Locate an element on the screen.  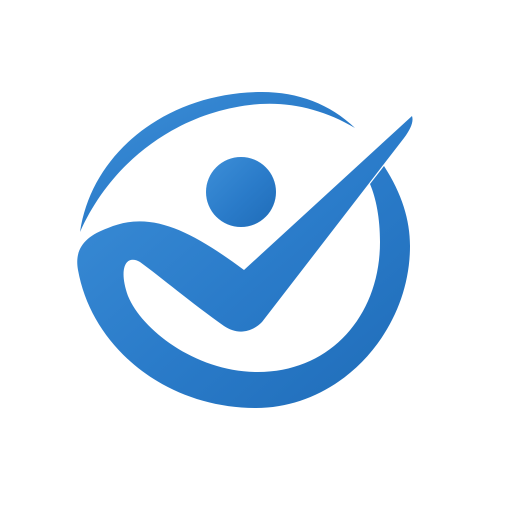
head-circle is located at coordinates (241, 192).